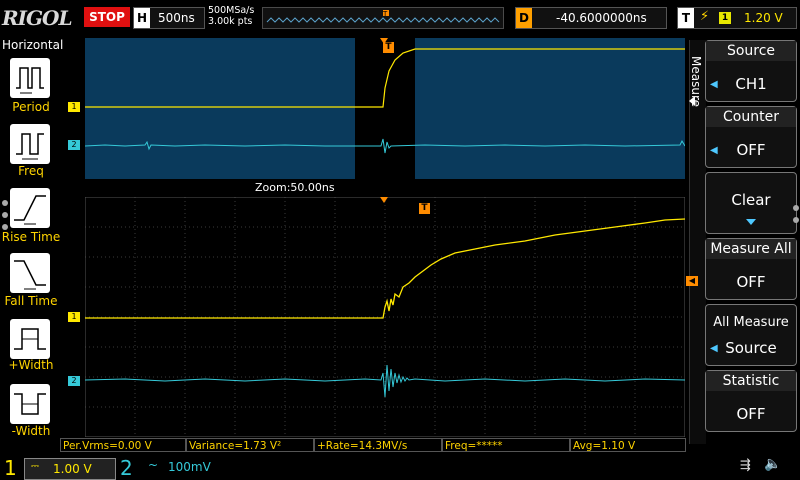 The height and width of the screenshot is (480, 800). What do you see at coordinates (33, 45) in the screenshot?
I see `left-menu-title: Horizontal` at bounding box center [33, 45].